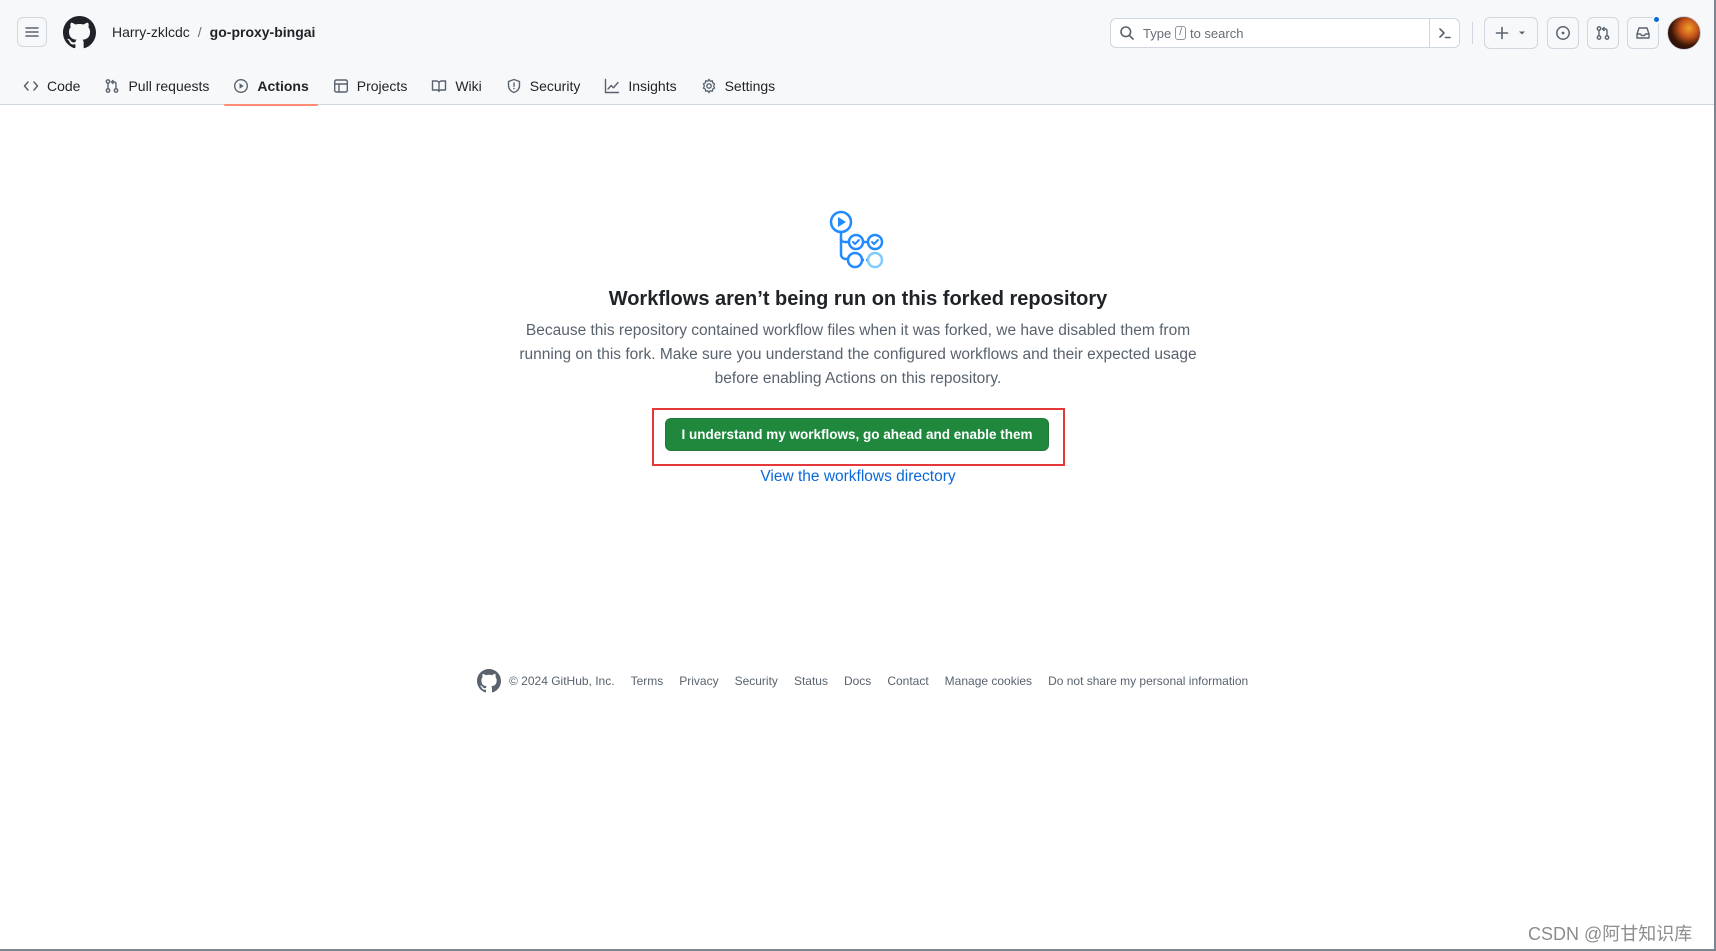  I want to click on footer-link-contact: Contact, so click(907, 681).